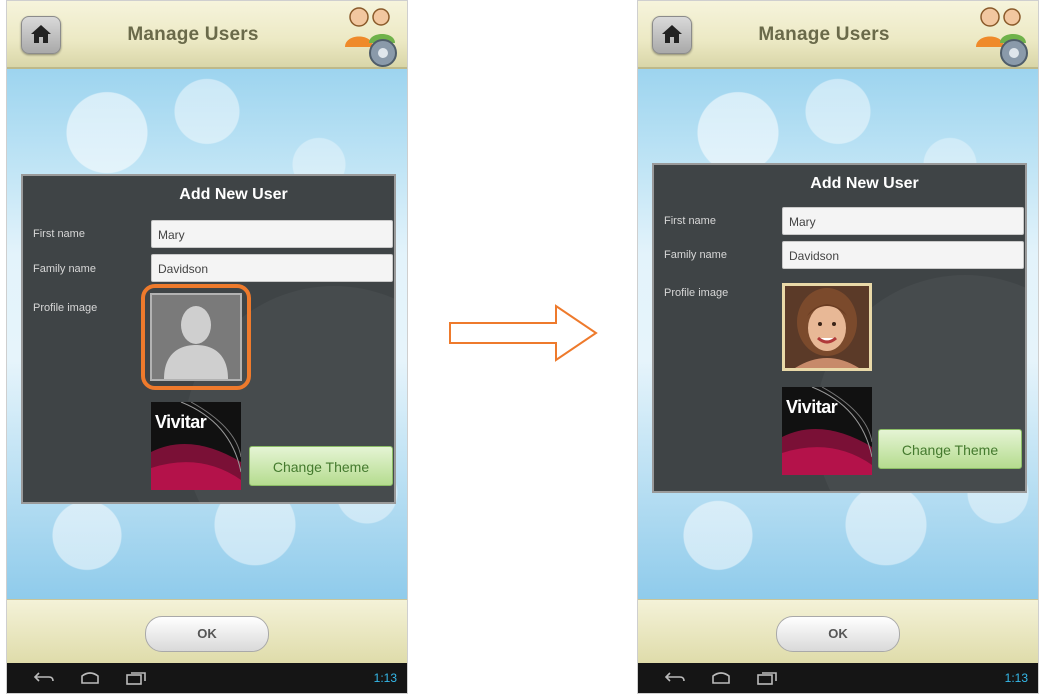 The height and width of the screenshot is (694, 1042). I want to click on profile-image-highlight, so click(196, 337).